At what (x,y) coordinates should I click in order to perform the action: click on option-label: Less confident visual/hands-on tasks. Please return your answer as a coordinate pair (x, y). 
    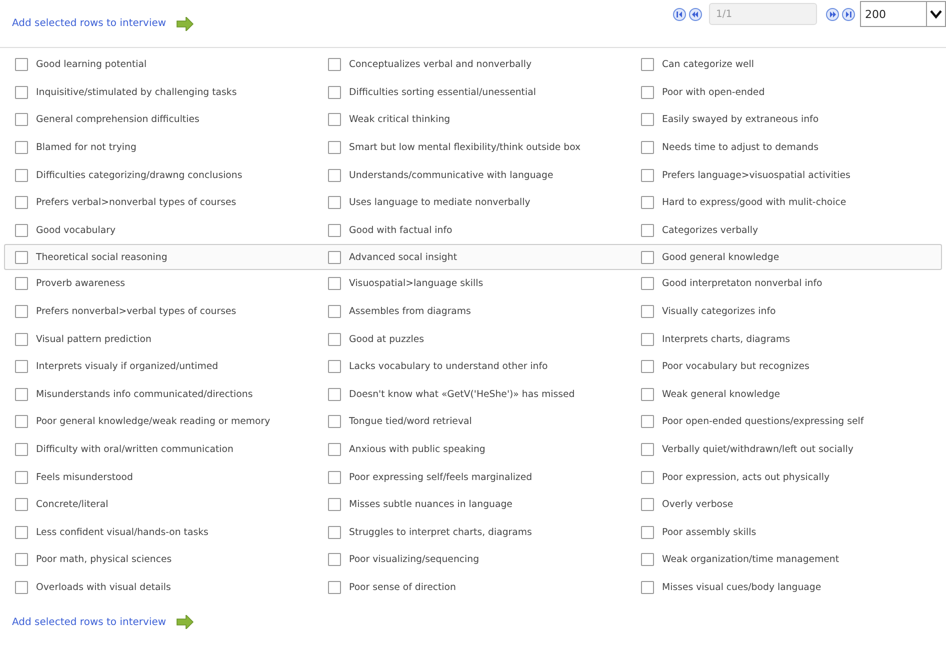
    Looking at the image, I should click on (122, 532).